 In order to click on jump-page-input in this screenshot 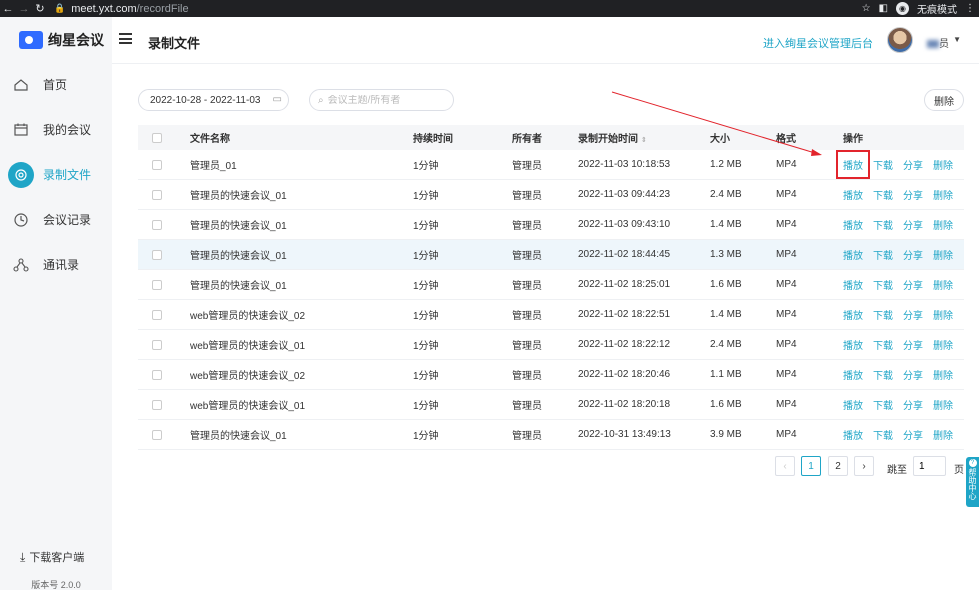, I will do `click(929, 466)`.